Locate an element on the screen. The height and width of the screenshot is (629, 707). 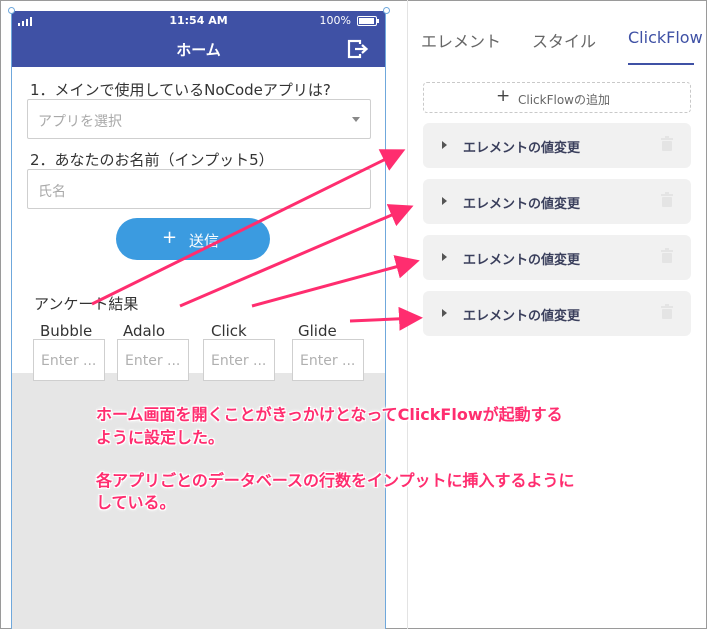
annotation-text: 各アプリごとのデータベースの行数をインプットに挿入するように is located at coordinates (335, 480).